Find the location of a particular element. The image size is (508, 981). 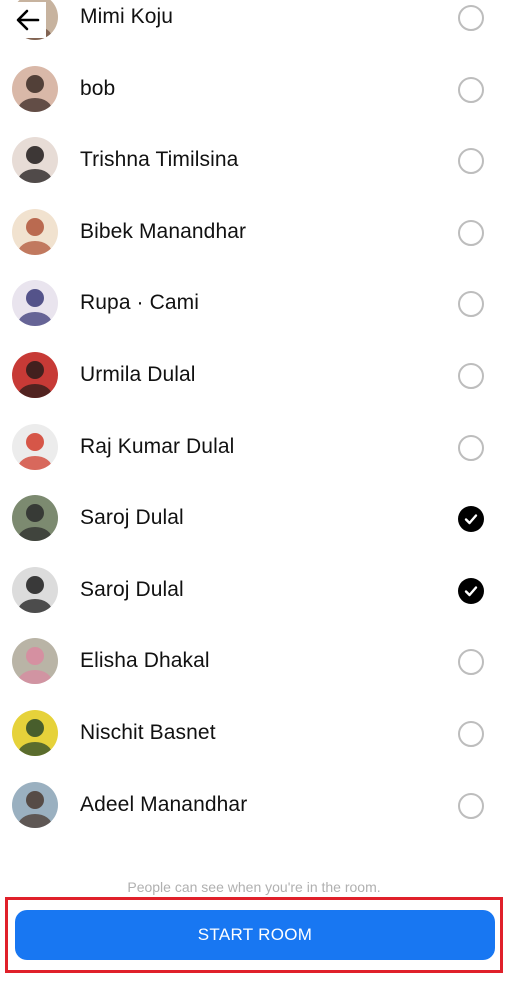

contact-name: Elisha Dhakal is located at coordinates (145, 661).